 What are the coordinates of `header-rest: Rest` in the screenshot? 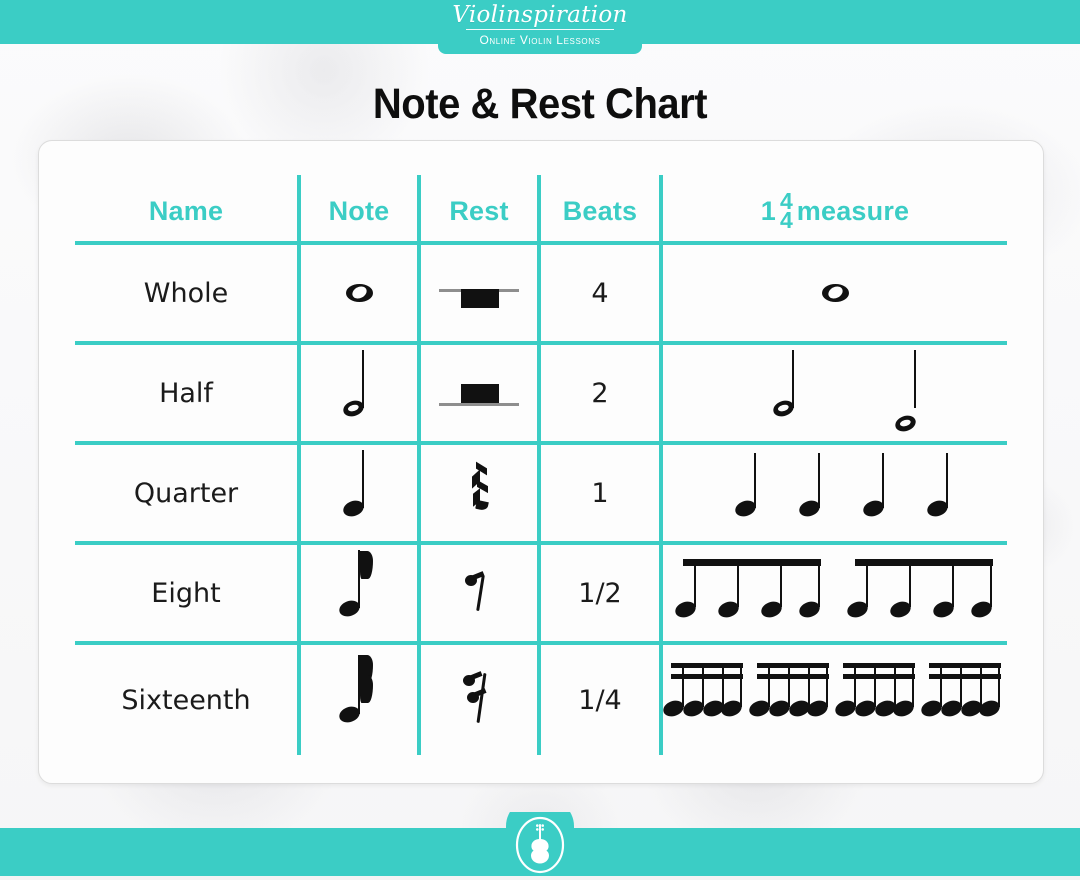 It's located at (479, 210).